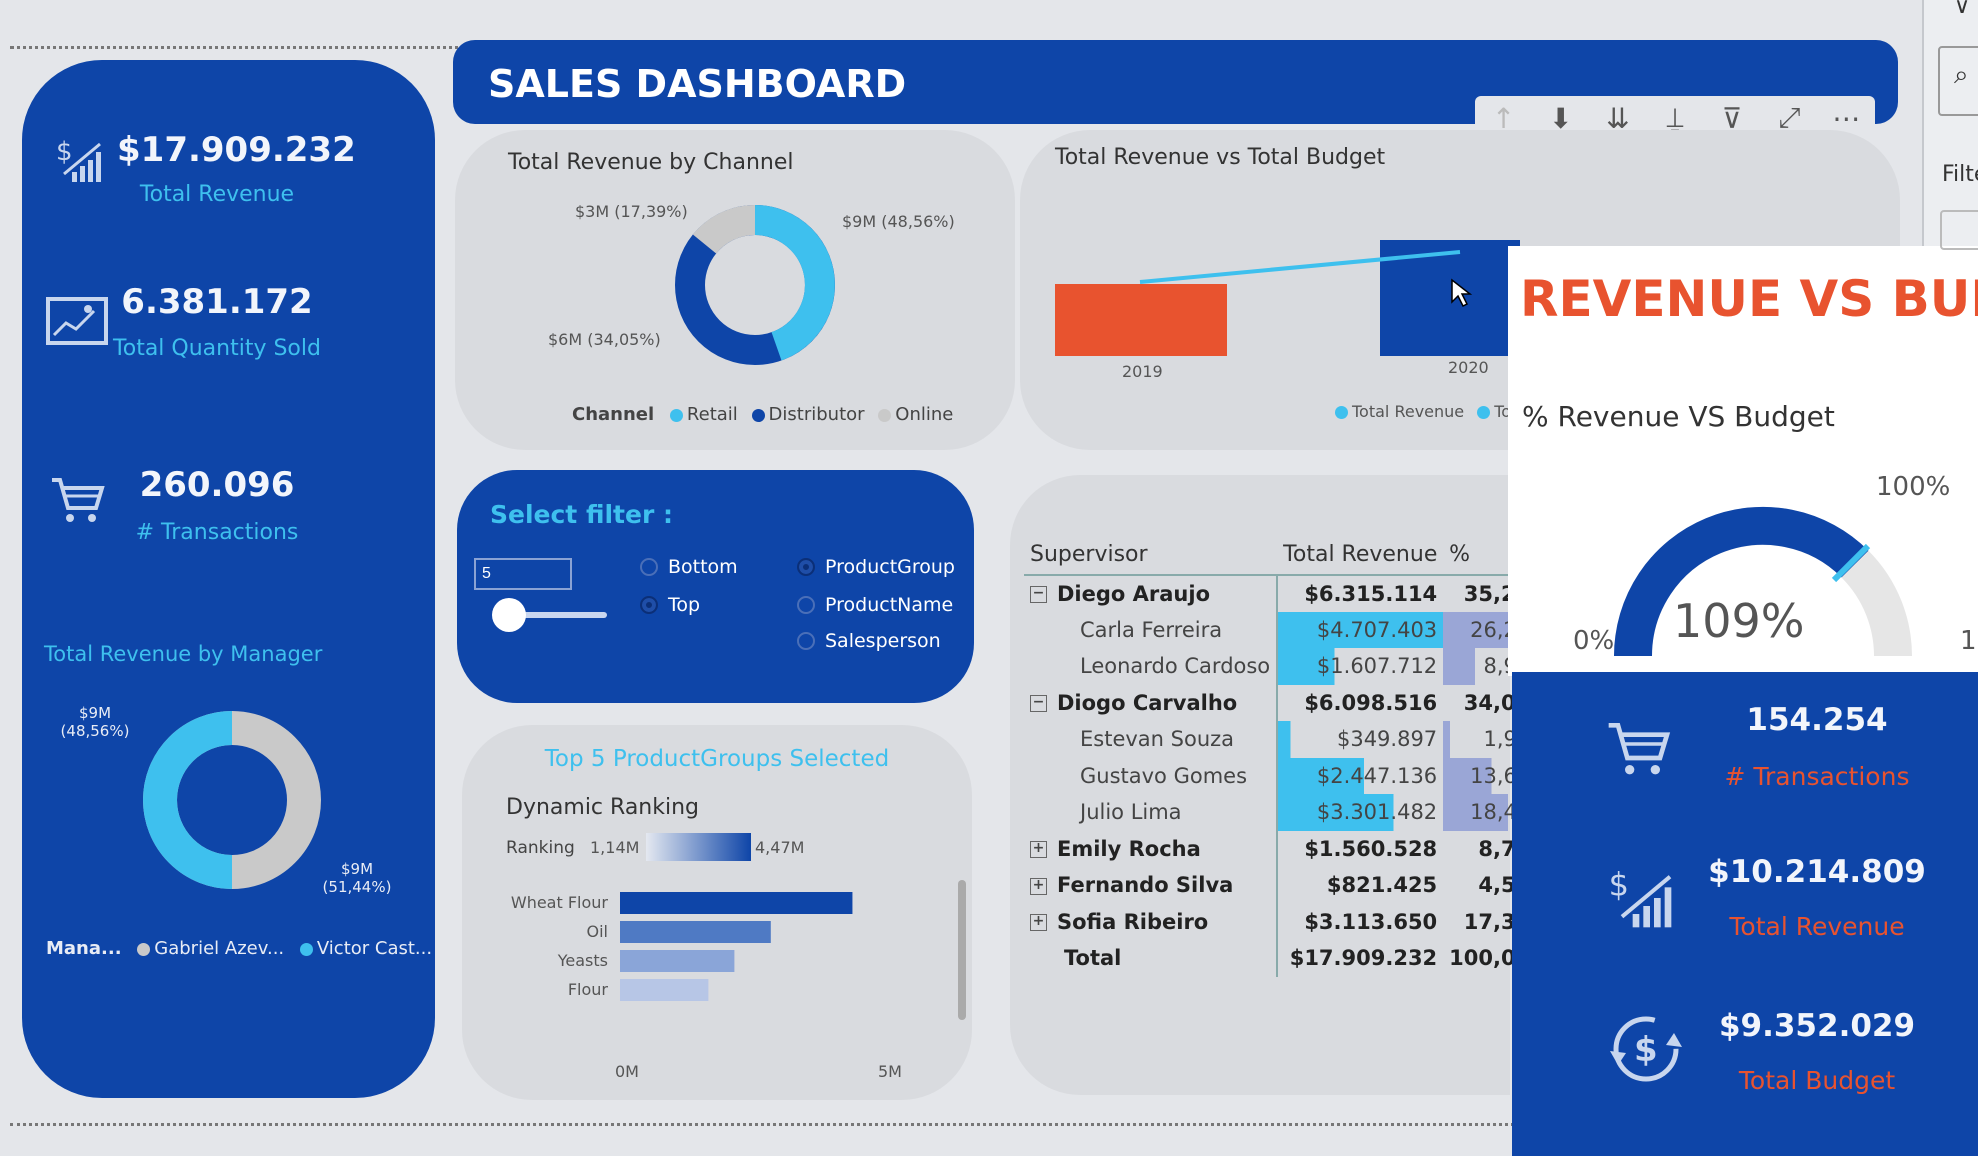 The width and height of the screenshot is (1978, 1156). I want to click on table-row: Gustavo Gomes $2.447.136 13,66, so click(1280, 776).